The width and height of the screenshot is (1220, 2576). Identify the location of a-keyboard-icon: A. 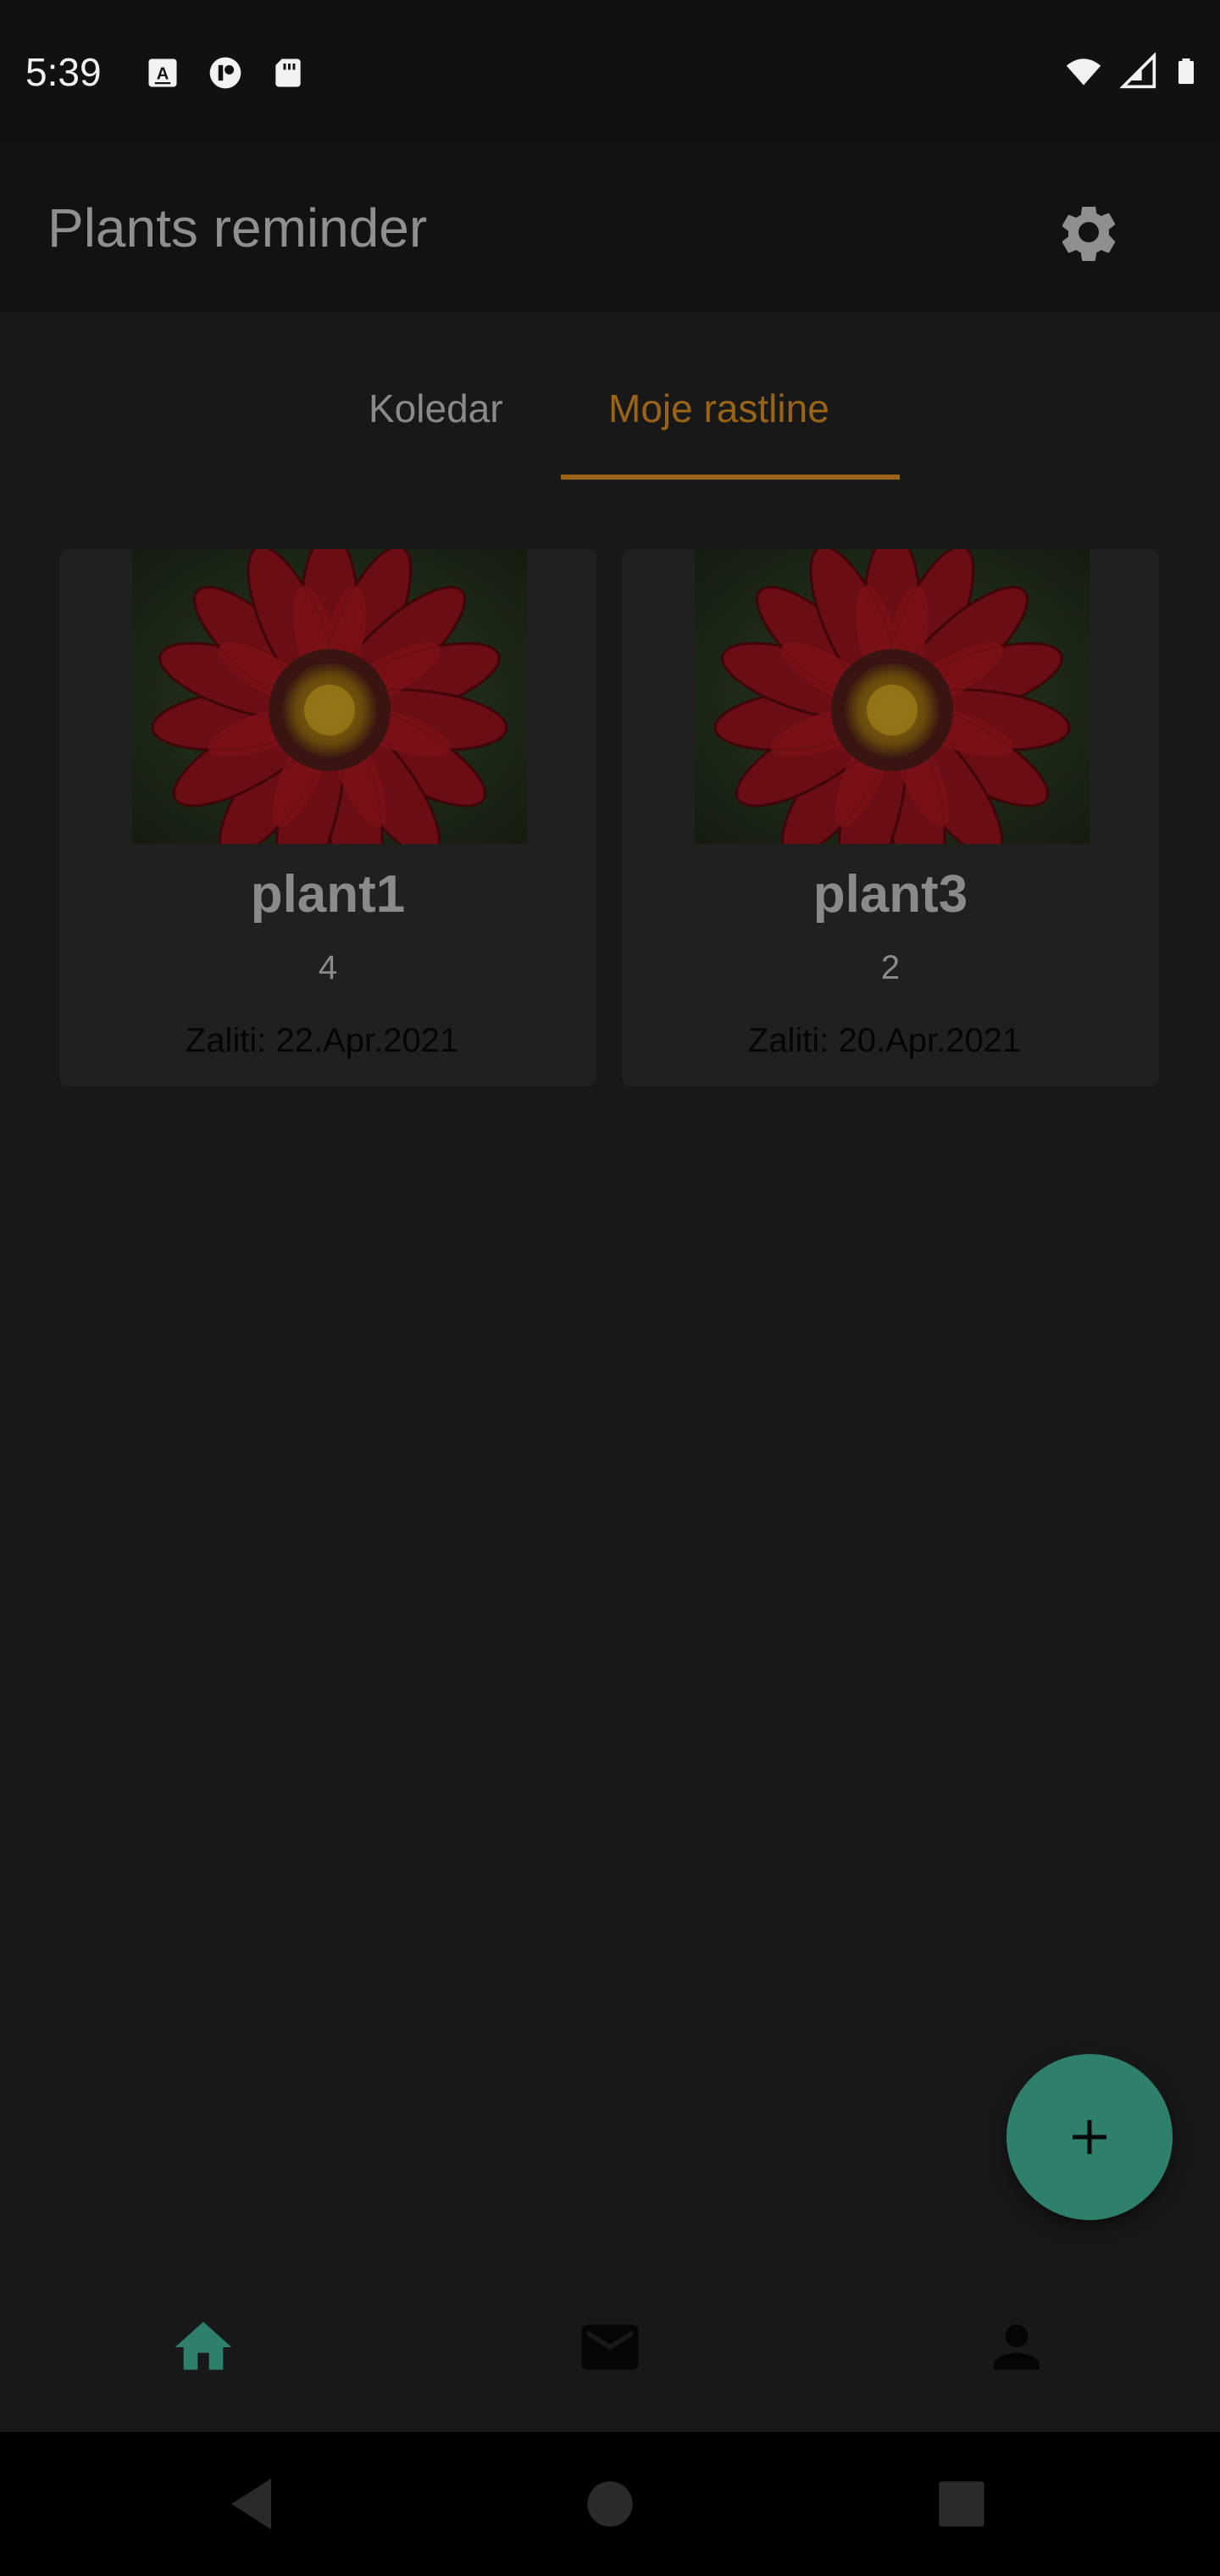
(162, 72).